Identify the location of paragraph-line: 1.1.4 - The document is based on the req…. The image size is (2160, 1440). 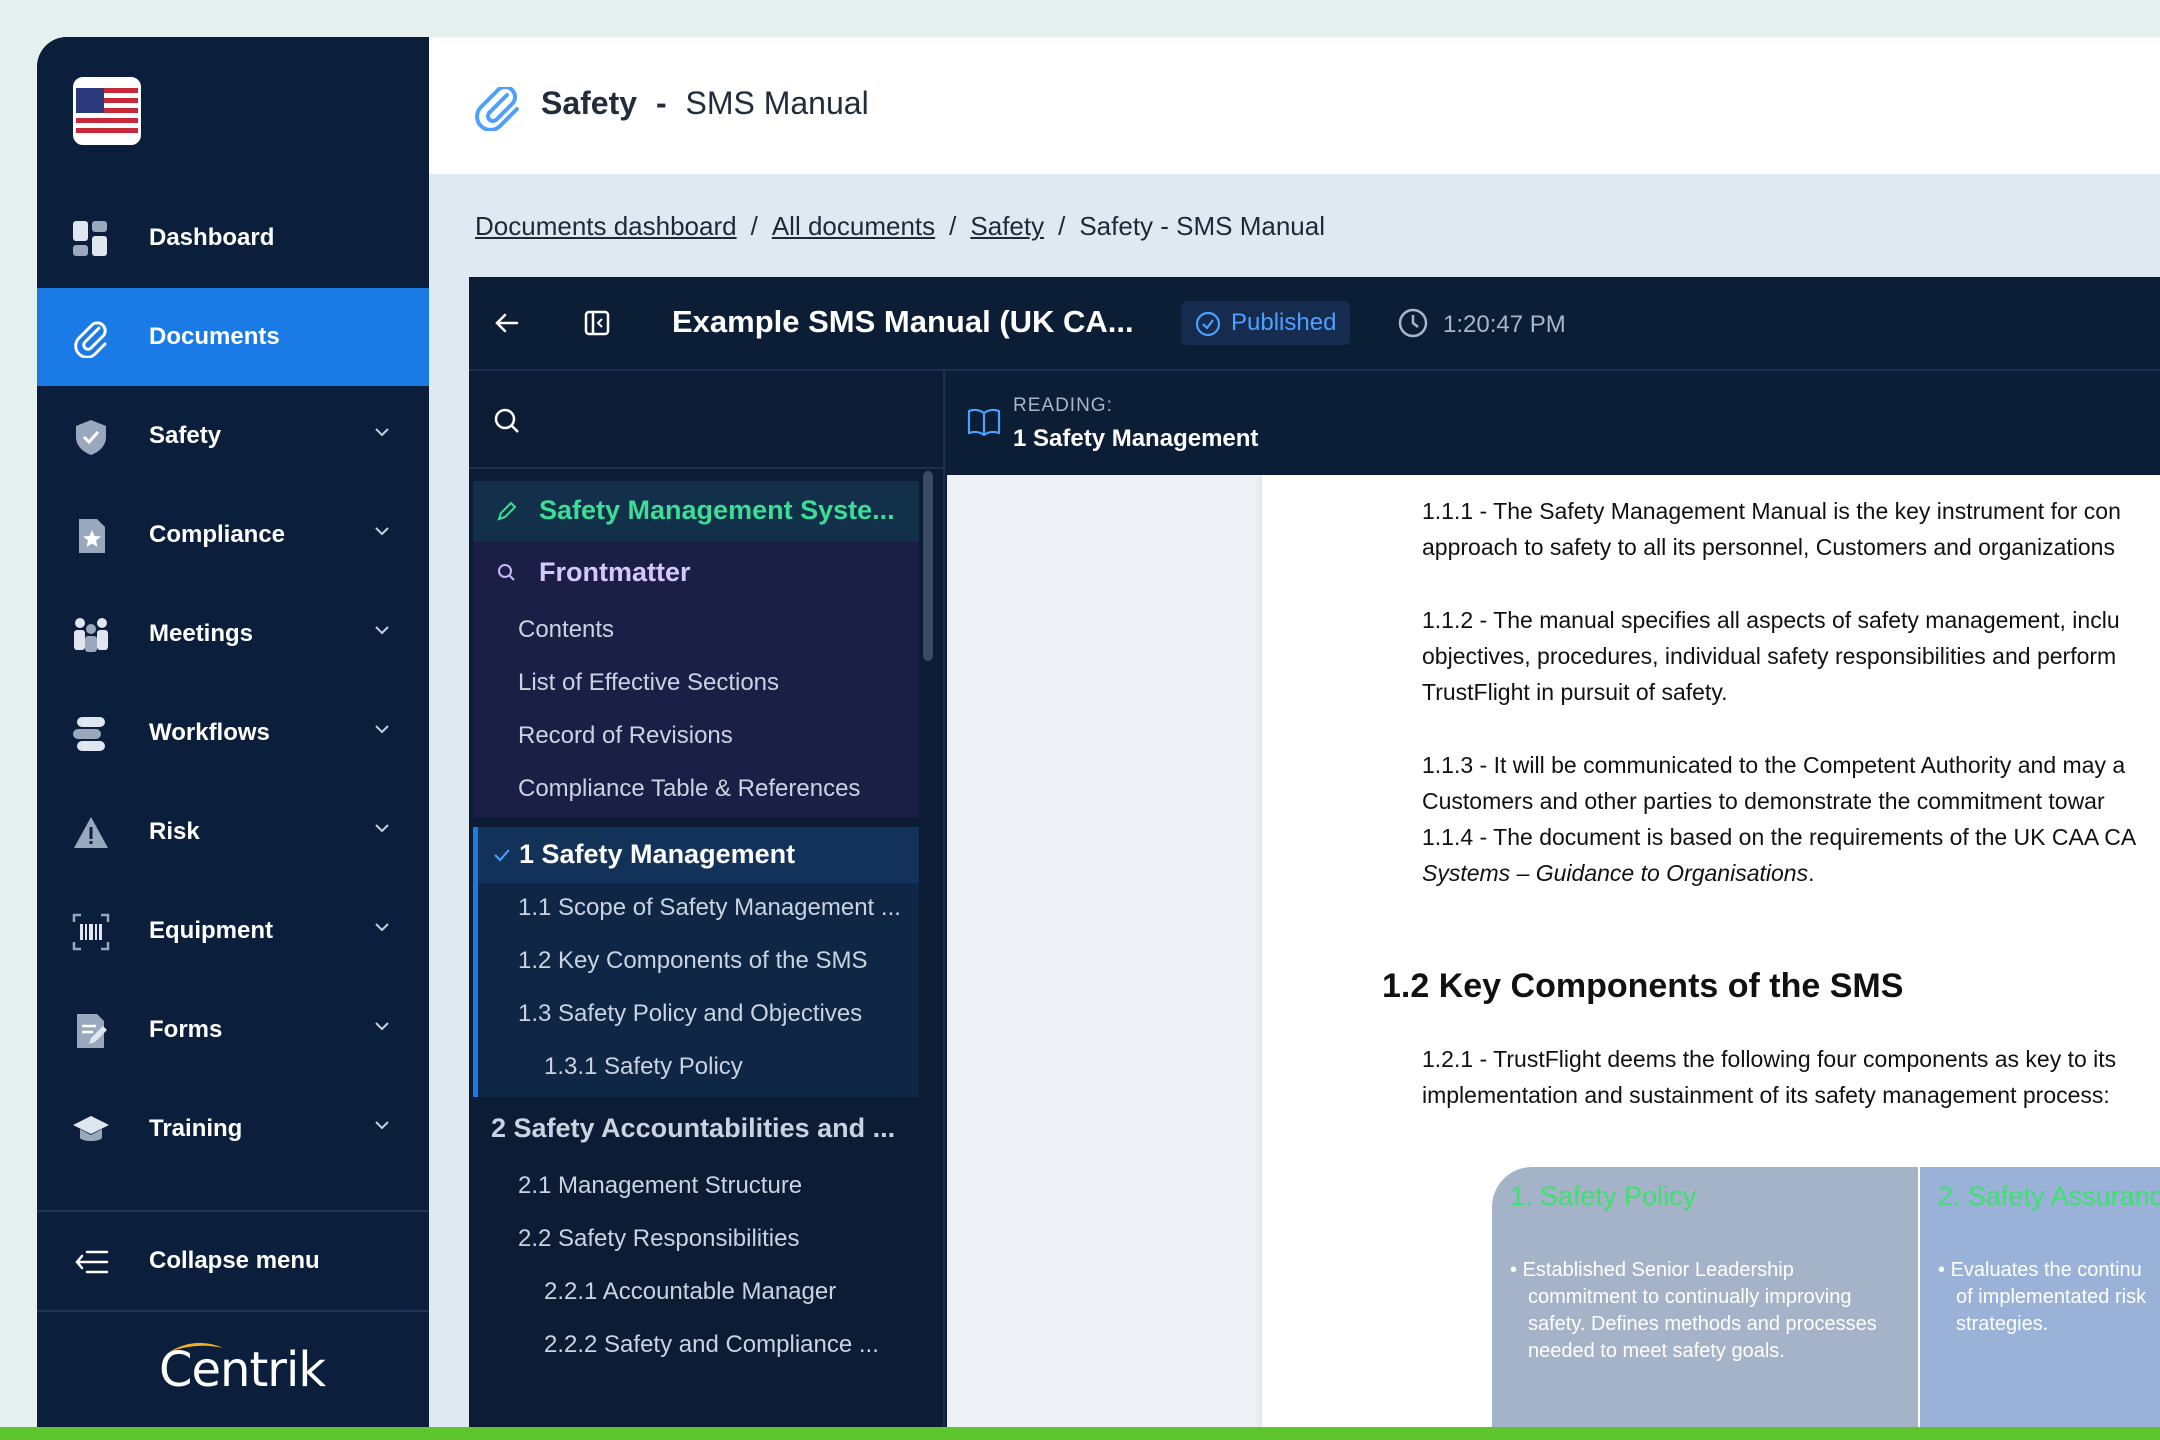
(1779, 837).